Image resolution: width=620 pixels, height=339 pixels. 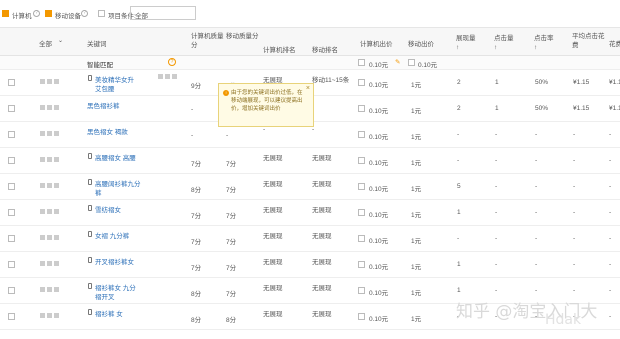 I want to click on header-clicks: 点击量, so click(x=504, y=37).